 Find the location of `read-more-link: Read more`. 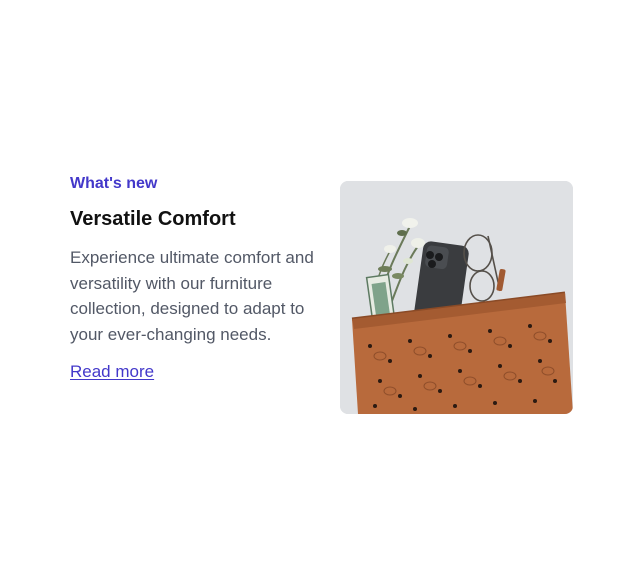

read-more-link: Read more is located at coordinates (112, 372).